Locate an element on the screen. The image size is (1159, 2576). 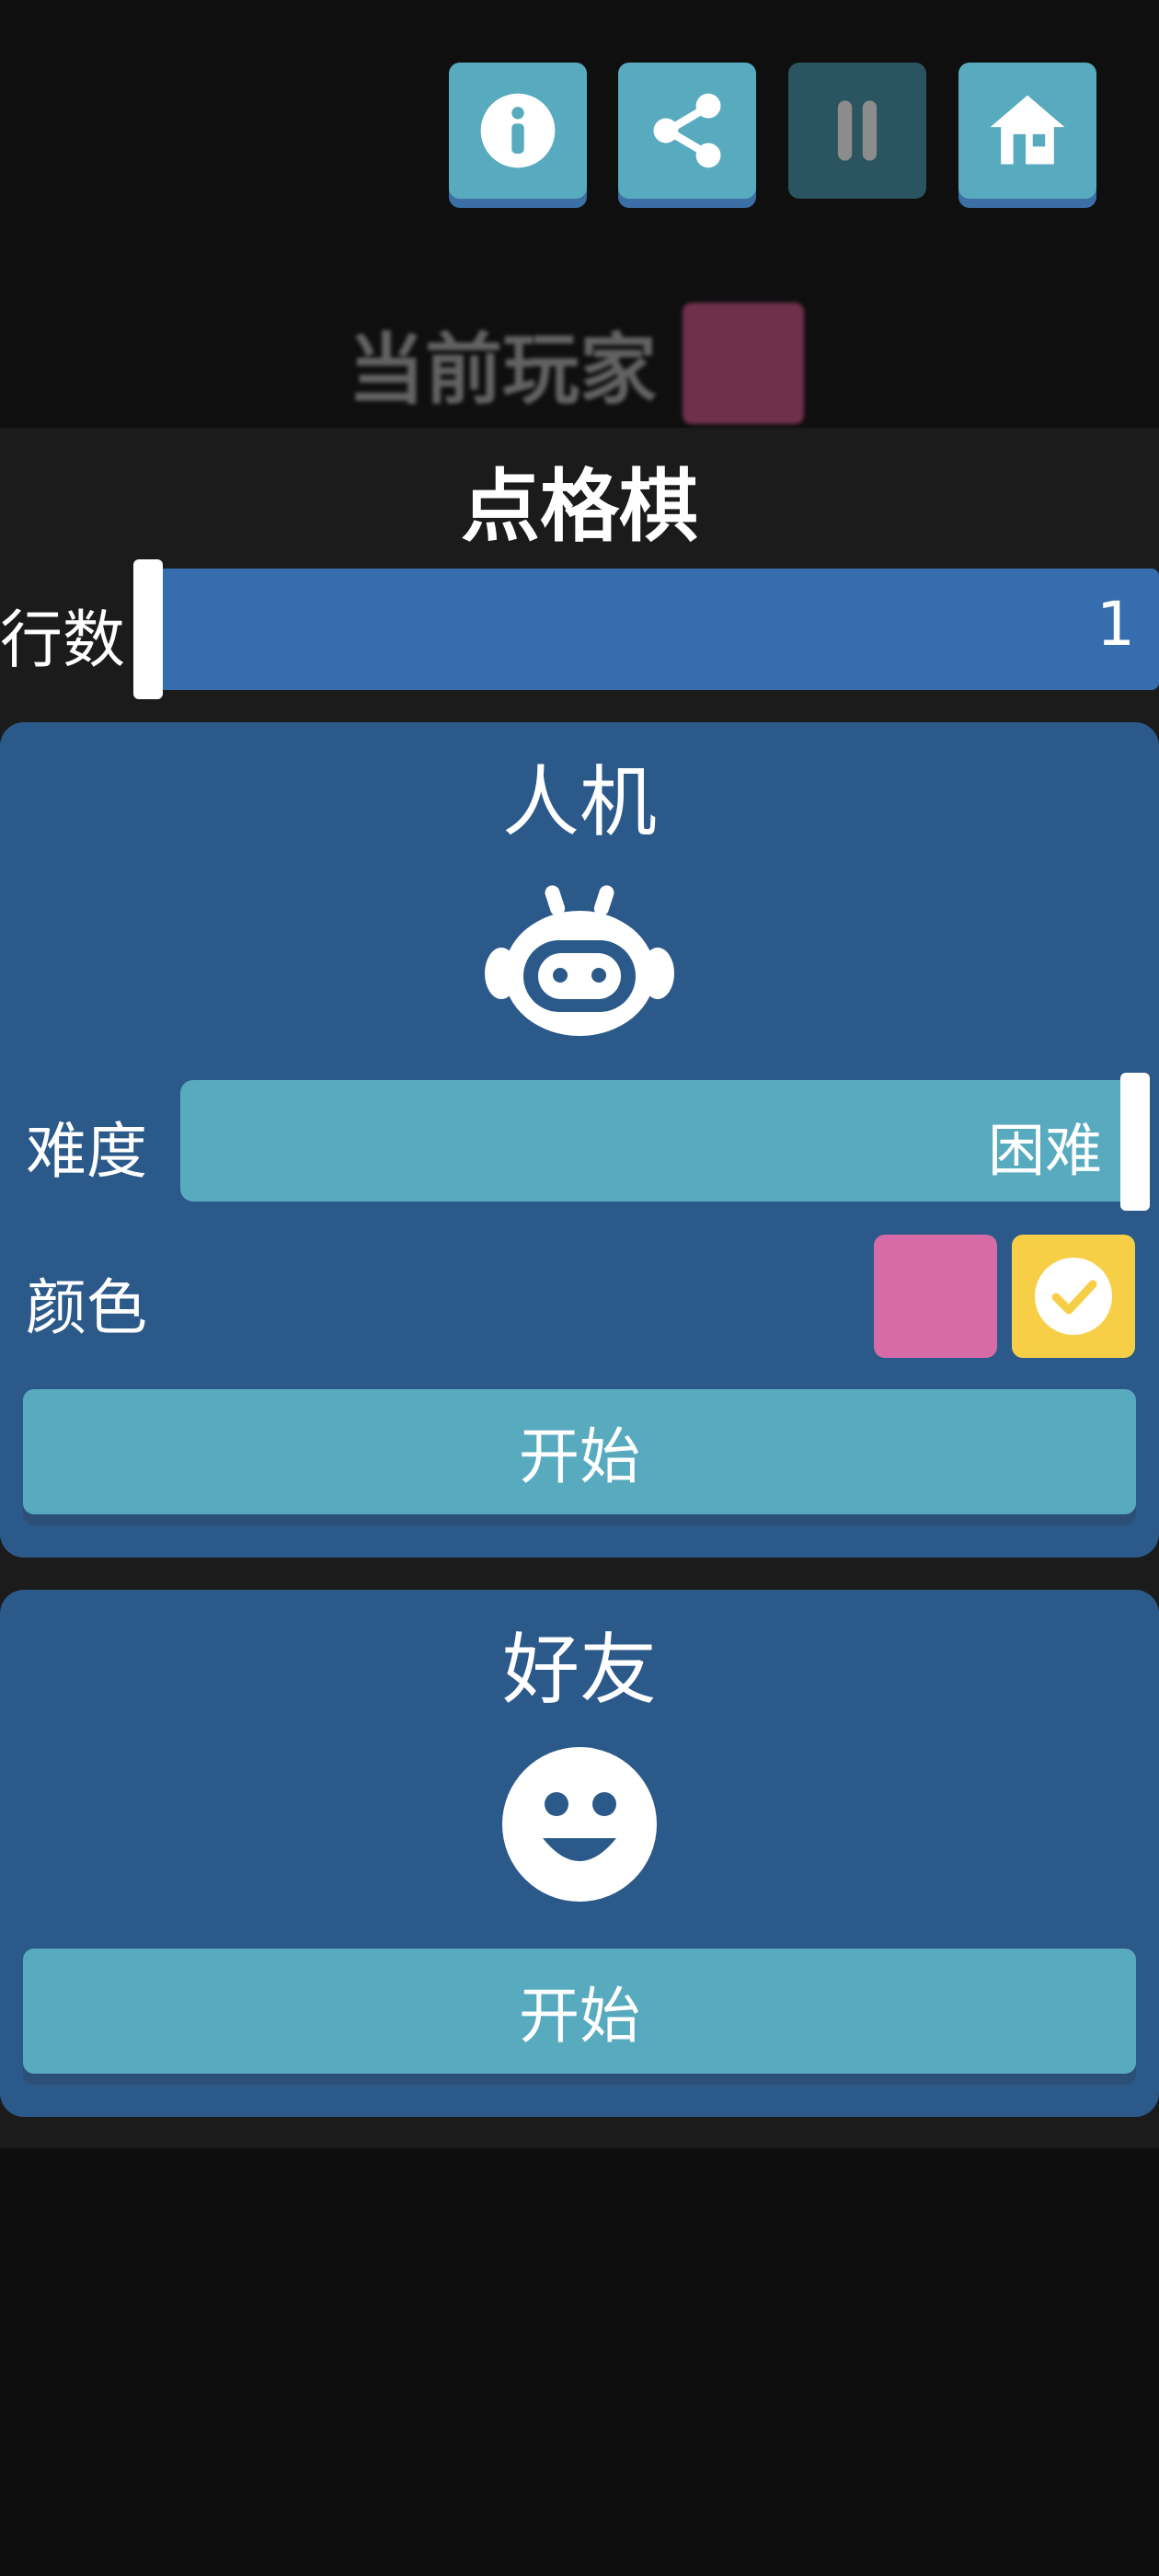
ai-mode-title: 人机 is located at coordinates (579, 802).